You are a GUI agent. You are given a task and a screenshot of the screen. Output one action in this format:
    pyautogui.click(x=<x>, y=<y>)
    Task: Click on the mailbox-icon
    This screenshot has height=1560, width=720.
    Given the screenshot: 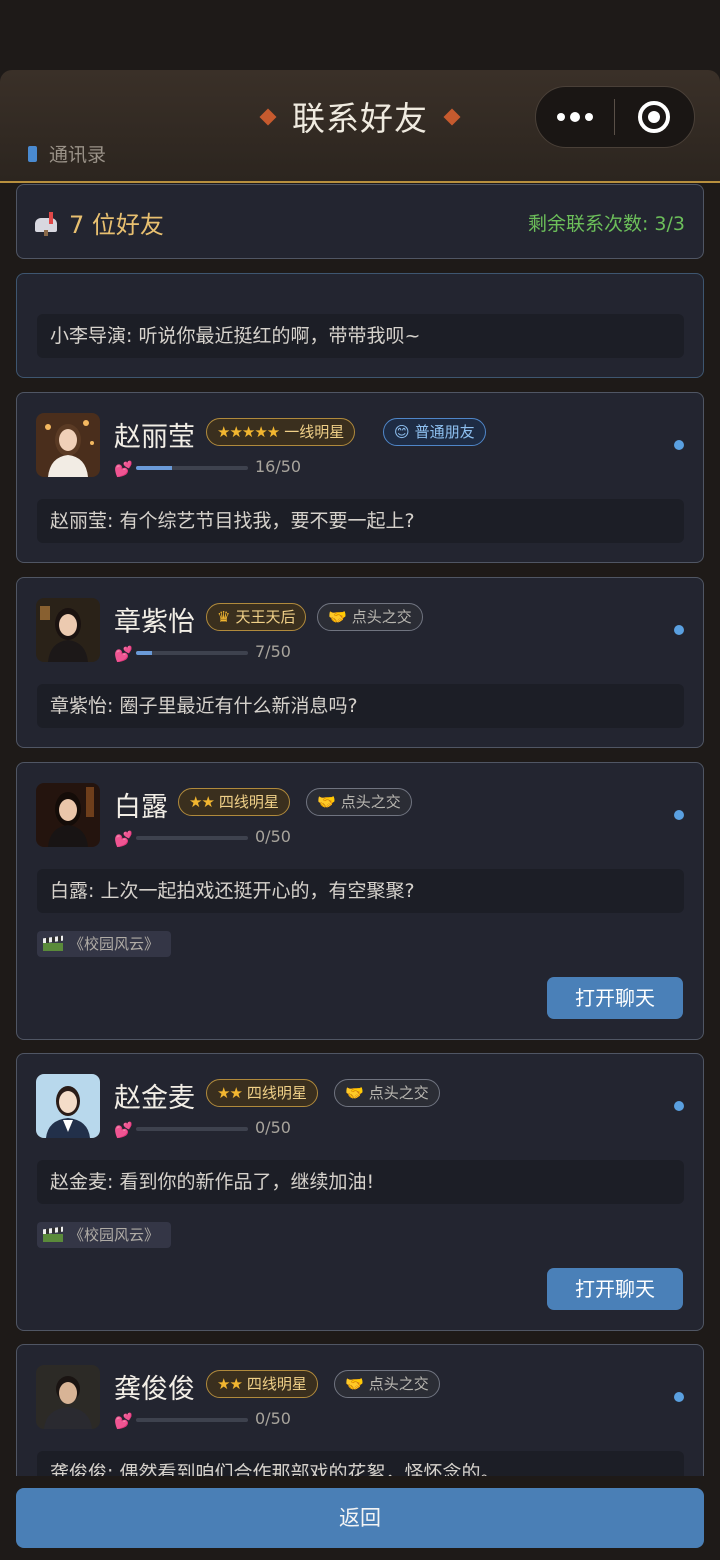 What is the action you would take?
    pyautogui.click(x=48, y=223)
    